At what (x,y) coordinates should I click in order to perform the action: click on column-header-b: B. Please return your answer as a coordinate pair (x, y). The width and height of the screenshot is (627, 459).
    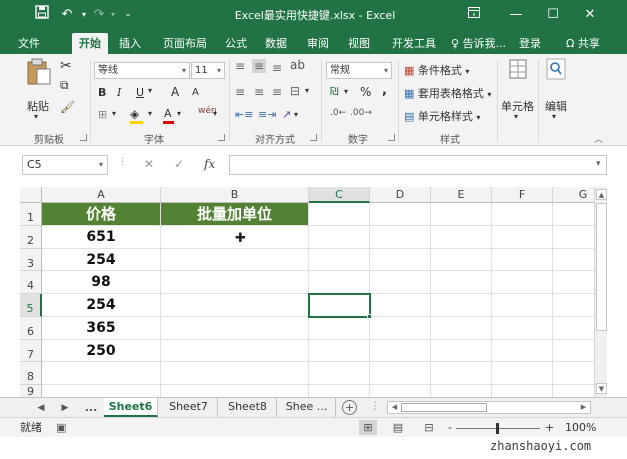
    Looking at the image, I should click on (235, 195).